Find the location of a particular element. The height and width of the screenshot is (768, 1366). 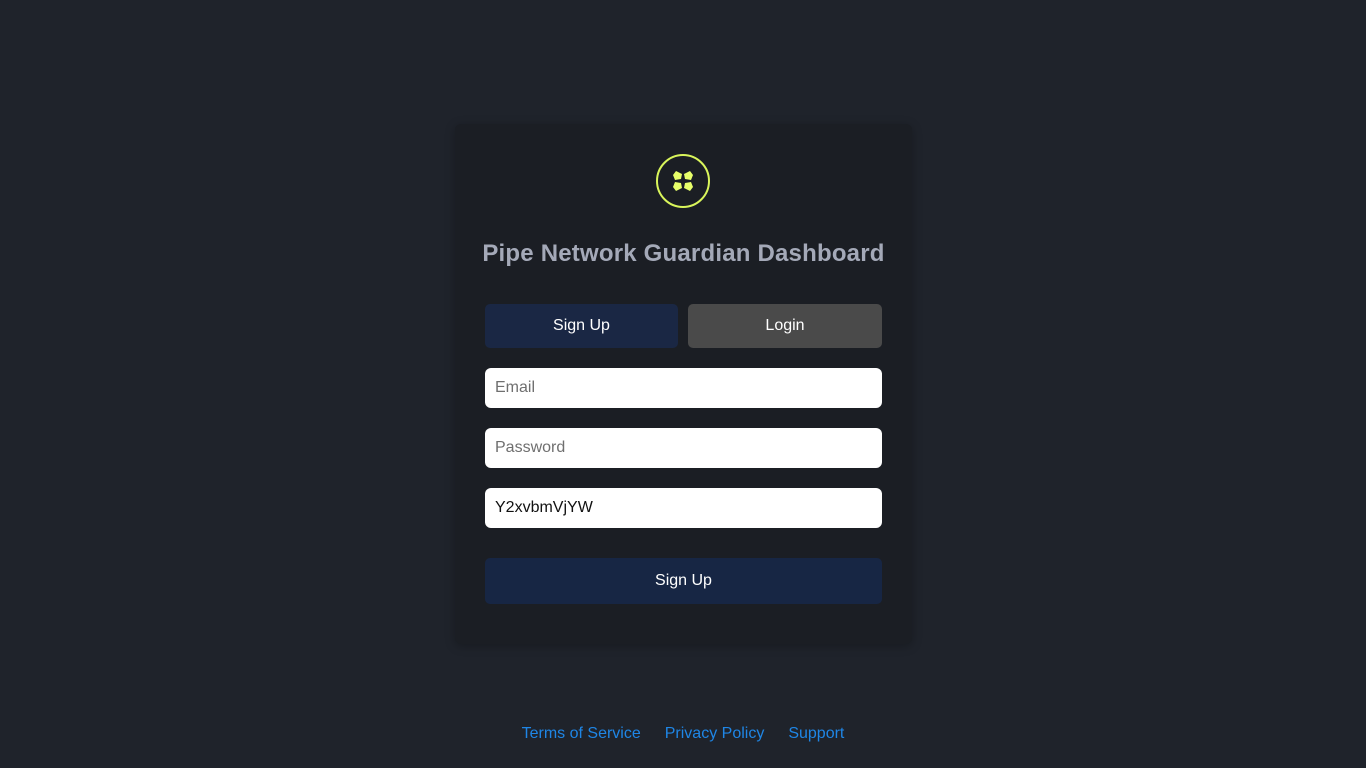

sign-up-button: Sign Up is located at coordinates (683, 581).